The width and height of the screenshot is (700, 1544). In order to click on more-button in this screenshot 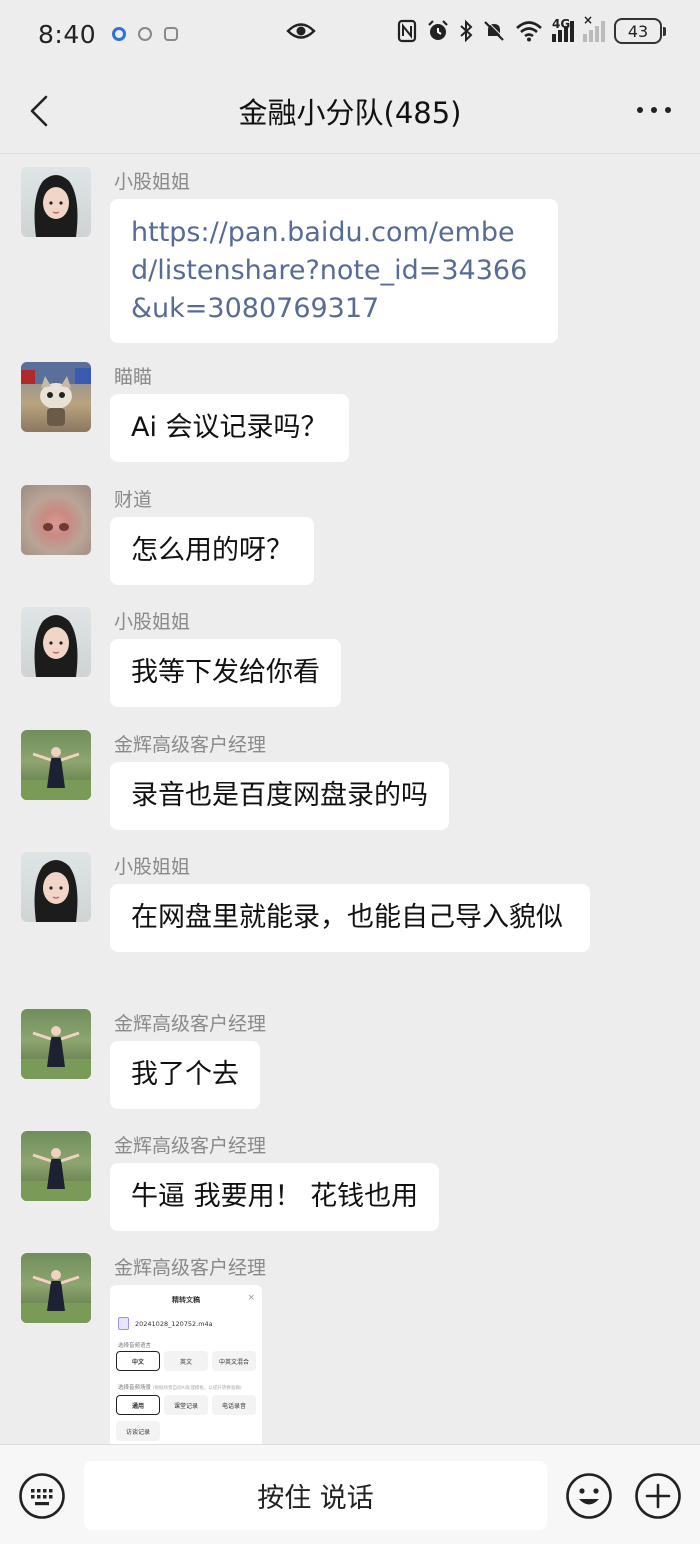, I will do `click(654, 110)`.